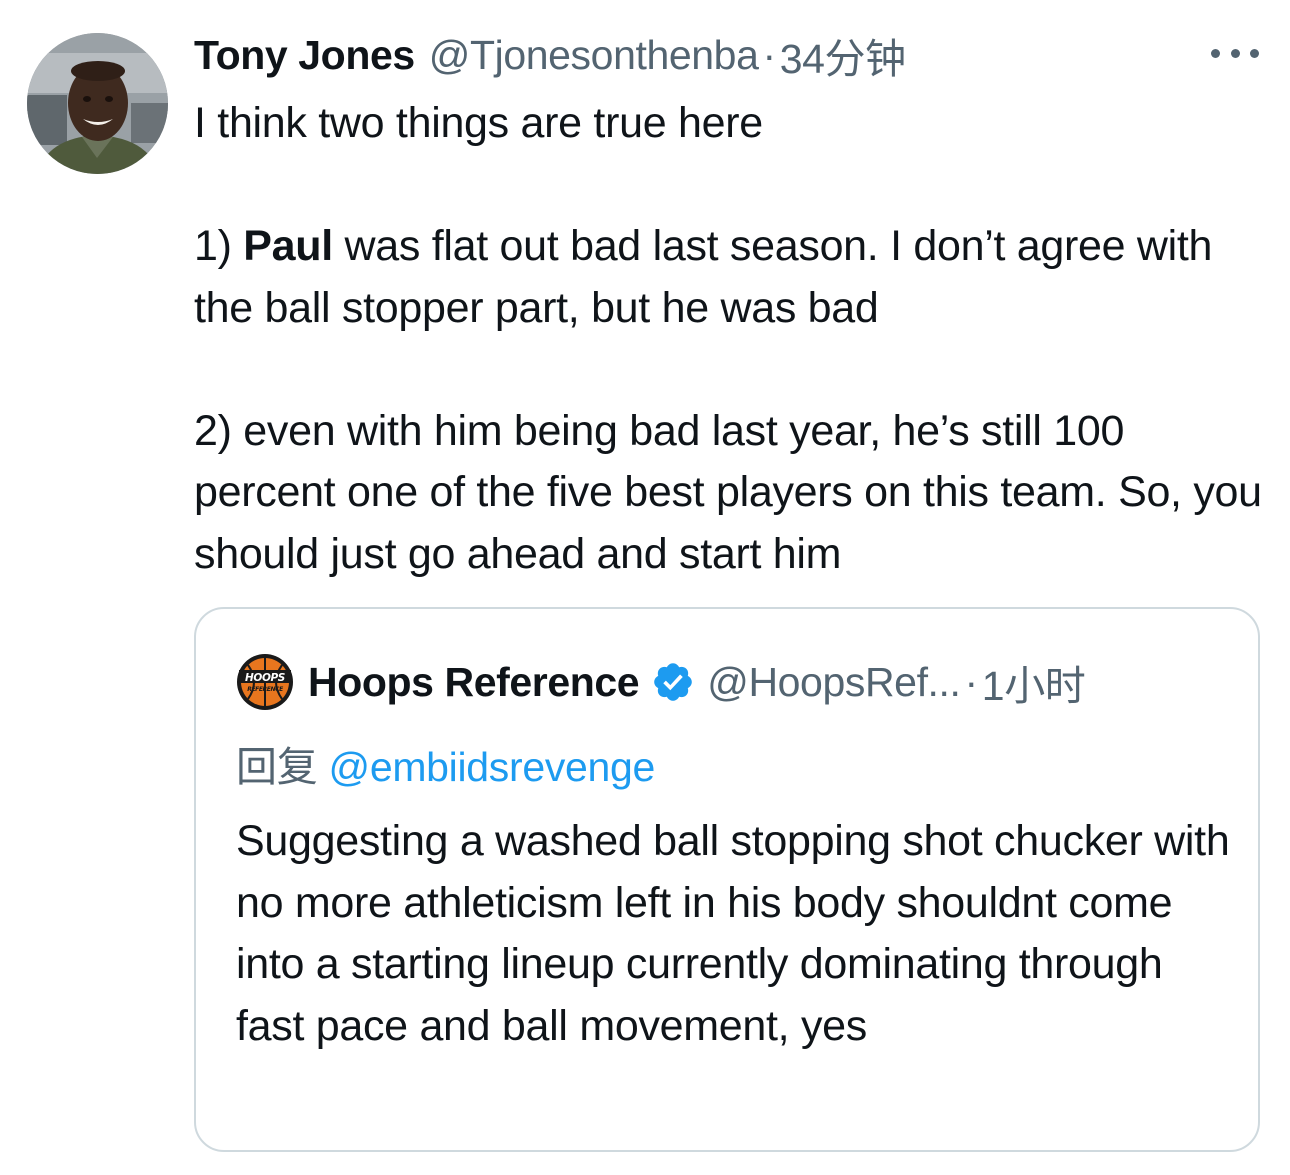 The width and height of the screenshot is (1290, 1175). Describe the element at coordinates (843, 55) in the screenshot. I see `tweet-timestamp: 34分钟` at that location.